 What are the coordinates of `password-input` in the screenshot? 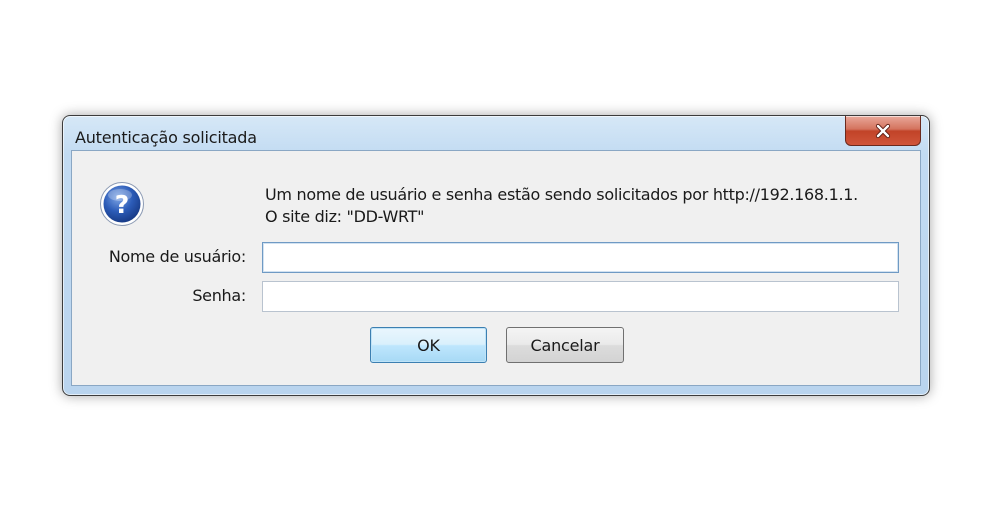 It's located at (580, 296).